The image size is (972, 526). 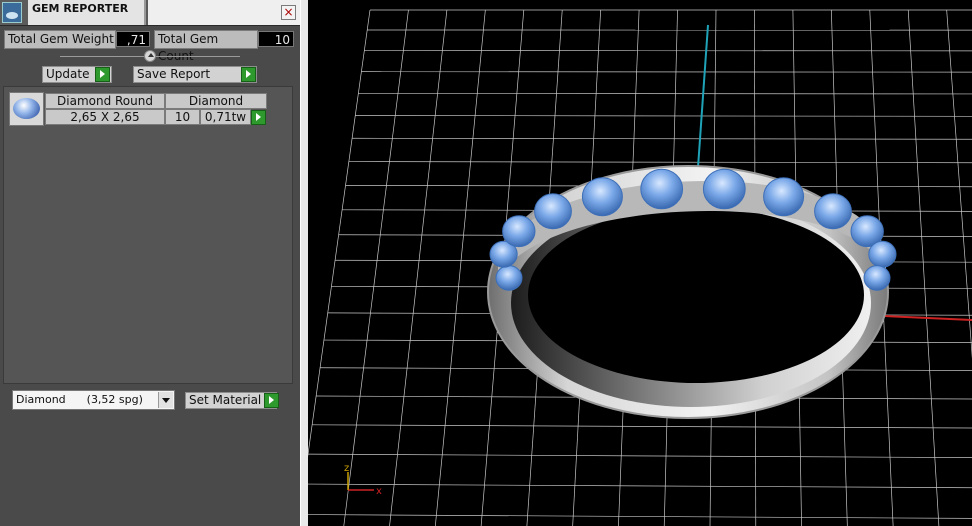 What do you see at coordinates (102, 74) in the screenshot?
I see `update-go-icon` at bounding box center [102, 74].